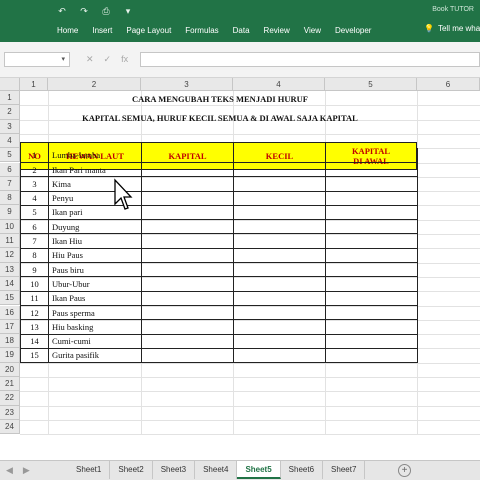 Image resolution: width=480 pixels, height=480 pixels. Describe the element at coordinates (34, 256) in the screenshot. I see `cell-no: 8` at that location.